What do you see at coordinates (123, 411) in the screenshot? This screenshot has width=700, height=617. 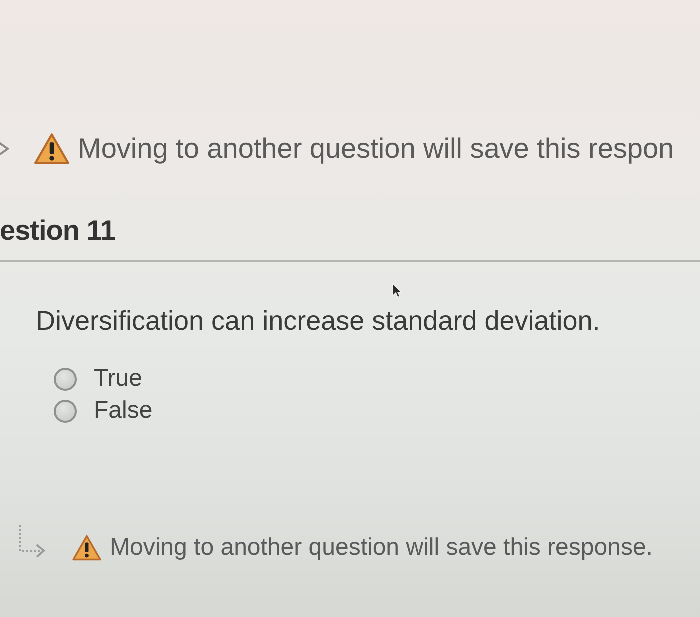 I see `option-label: False` at bounding box center [123, 411].